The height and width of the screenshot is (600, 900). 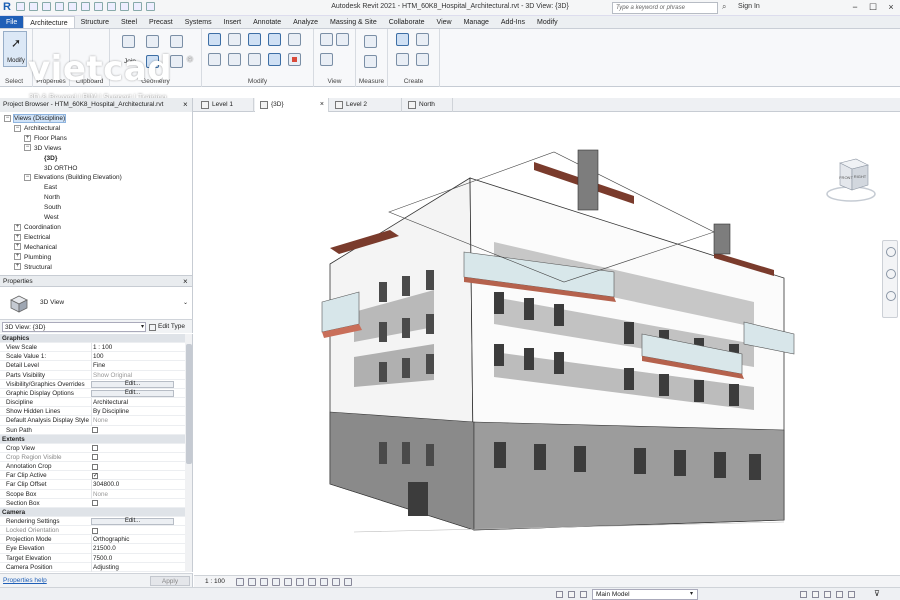 I want to click on close-icon: ×, so click(x=891, y=7).